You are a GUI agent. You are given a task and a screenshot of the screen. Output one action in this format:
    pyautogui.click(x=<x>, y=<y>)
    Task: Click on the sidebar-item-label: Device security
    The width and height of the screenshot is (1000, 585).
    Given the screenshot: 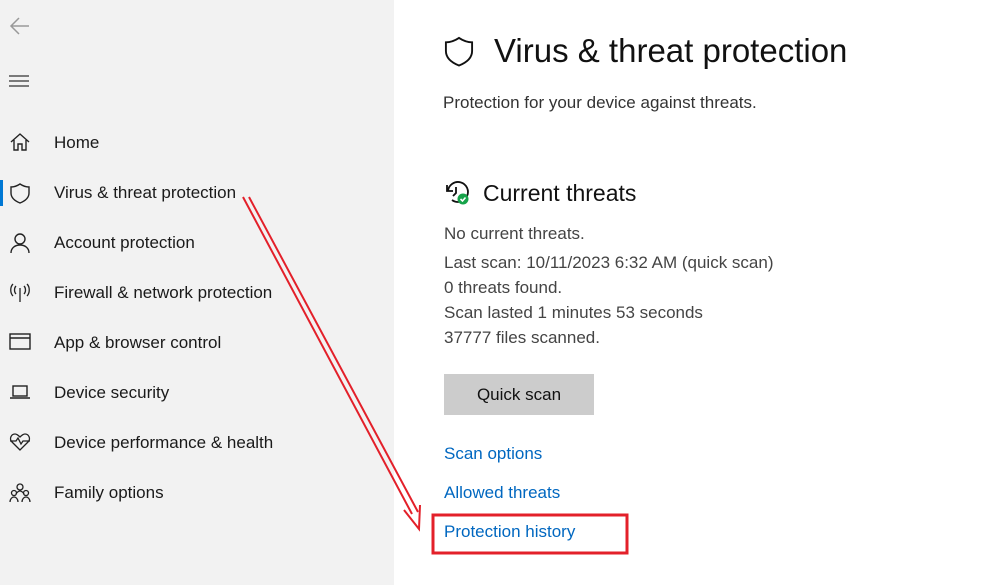 What is the action you would take?
    pyautogui.click(x=112, y=392)
    